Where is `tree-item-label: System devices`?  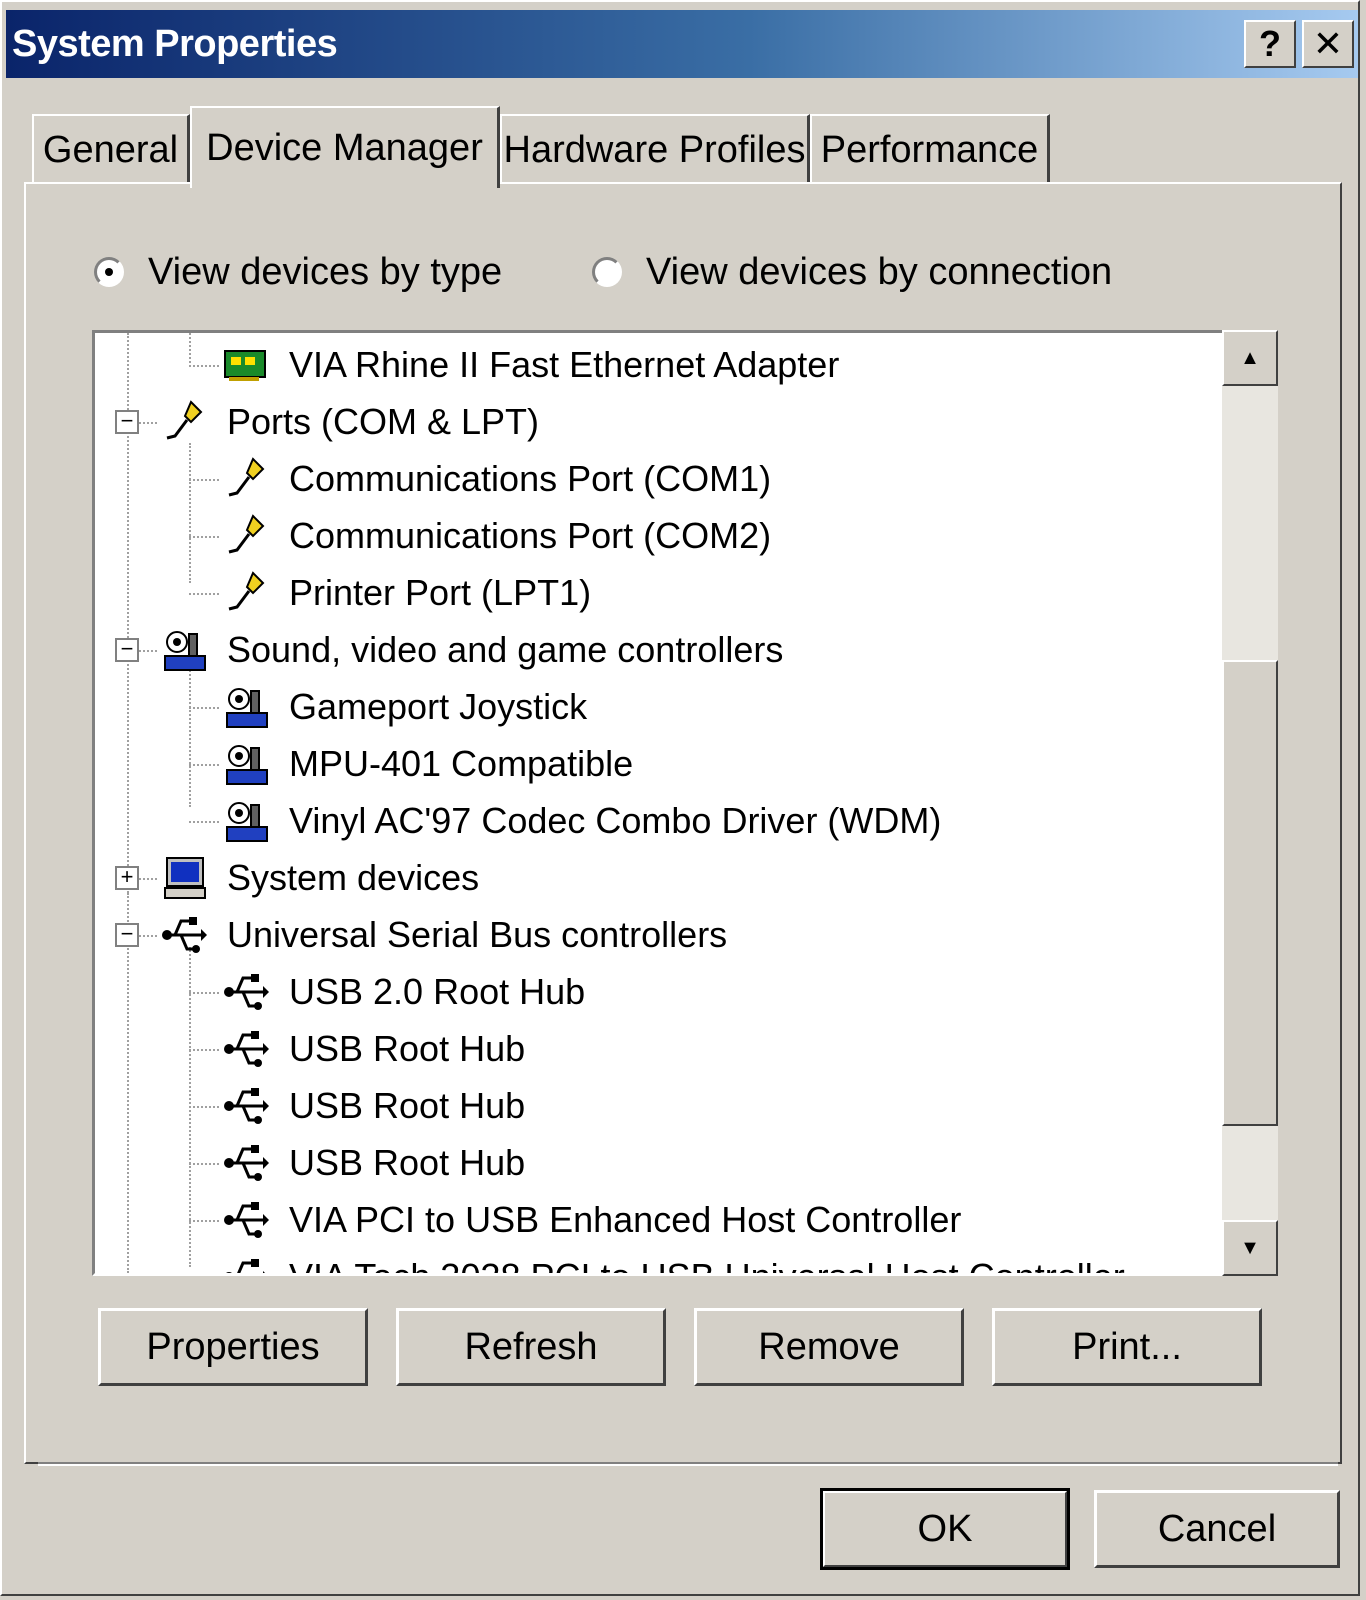 tree-item-label: System devices is located at coordinates (353, 877).